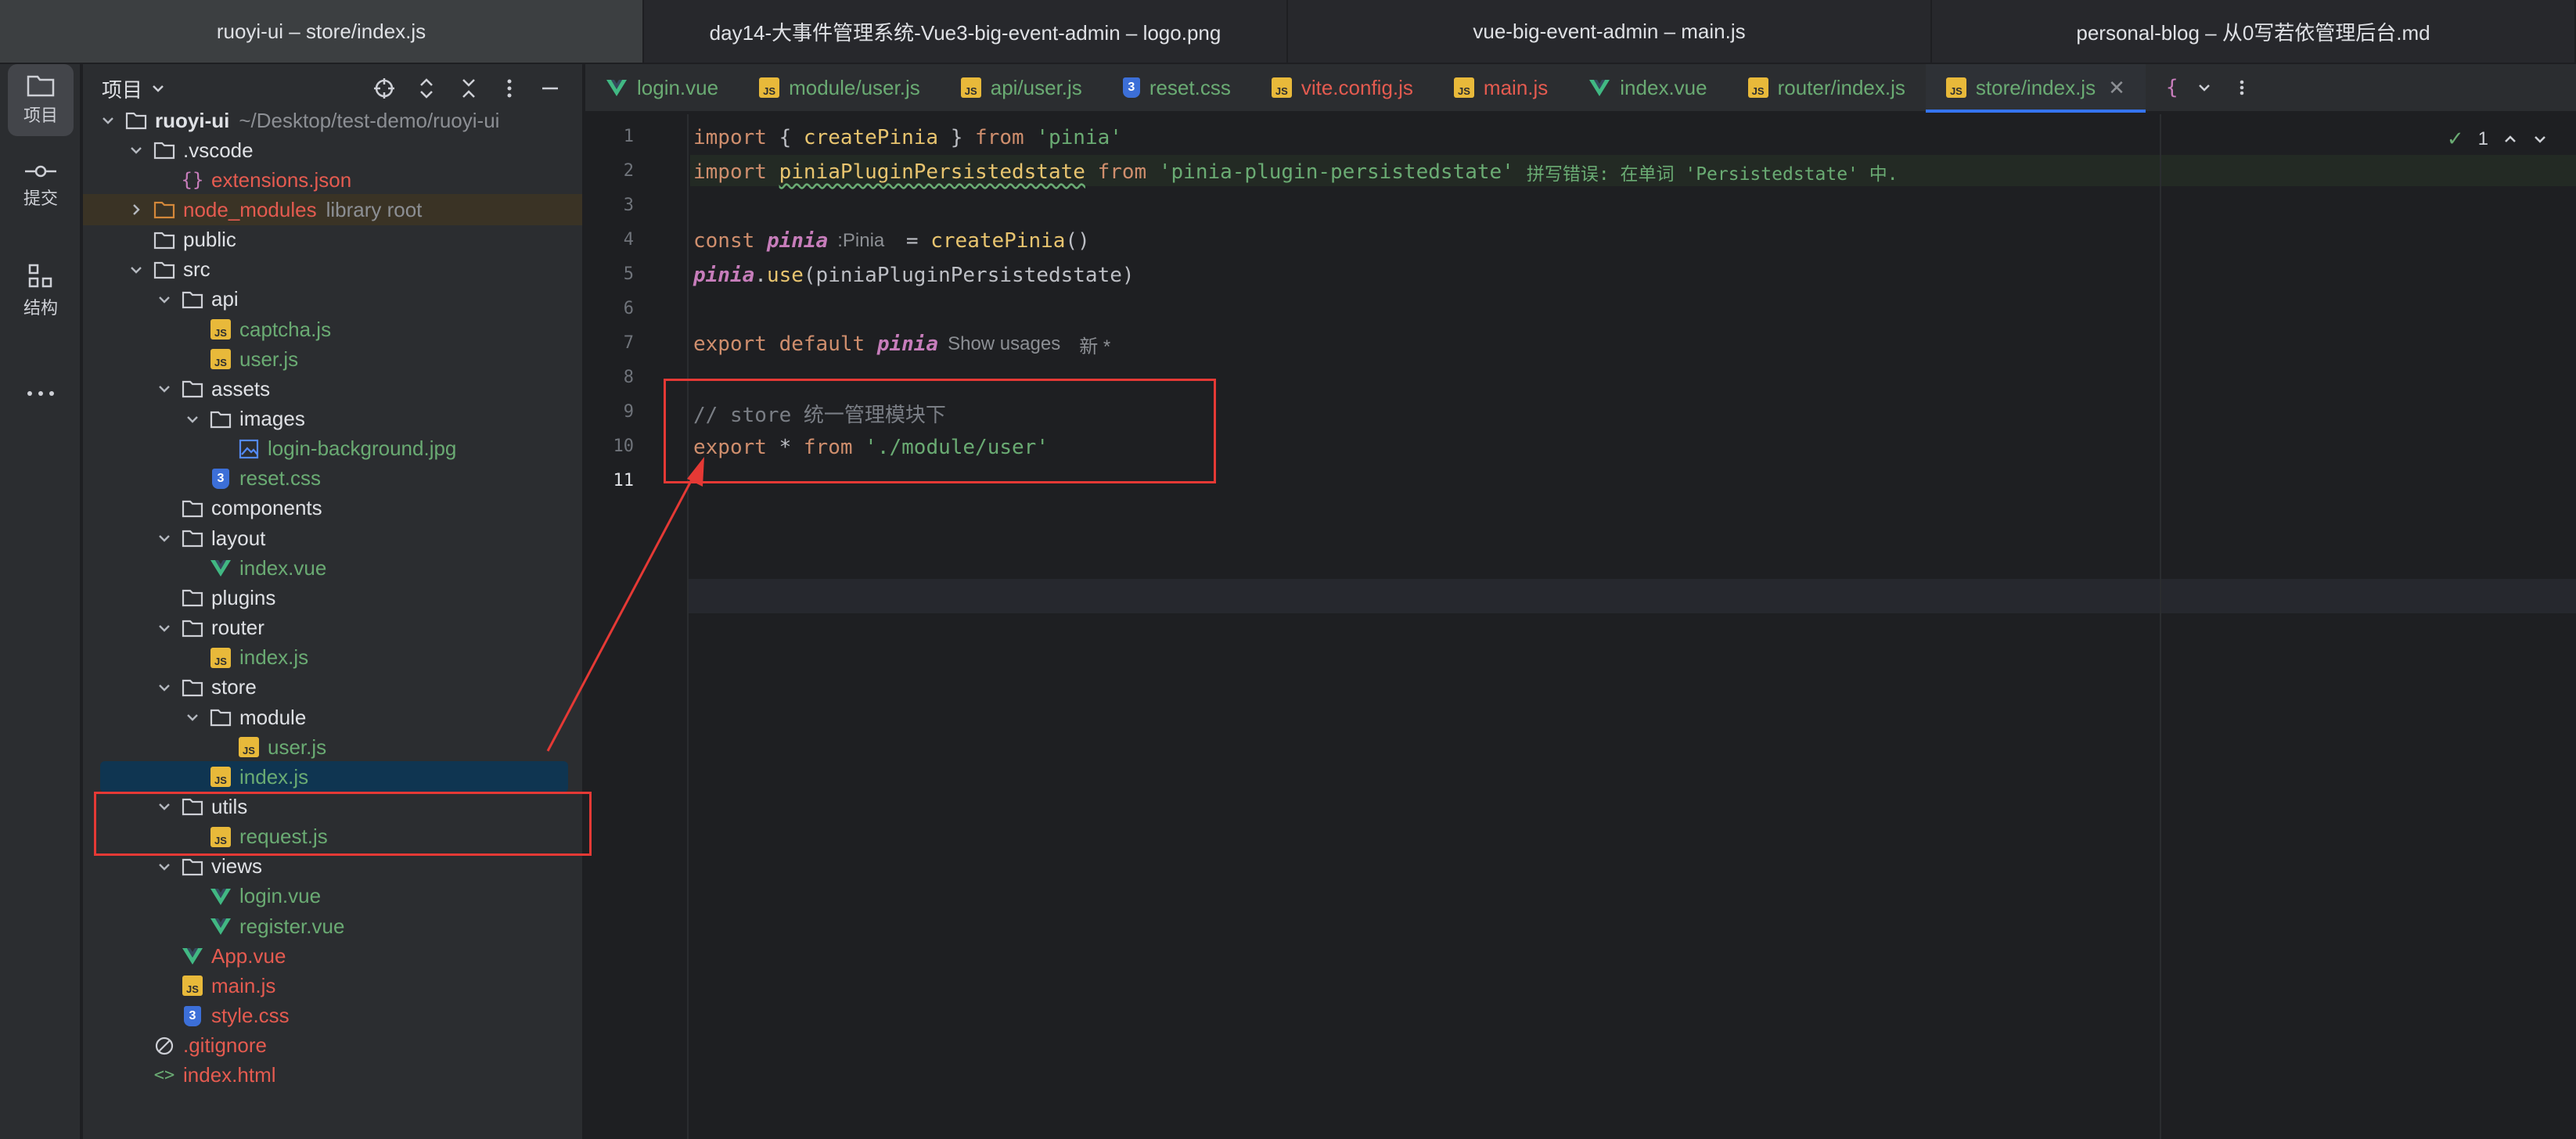 The width and height of the screenshot is (2576, 1139). I want to click on tree-file-style-css: 3 style.css, so click(332, 1017).